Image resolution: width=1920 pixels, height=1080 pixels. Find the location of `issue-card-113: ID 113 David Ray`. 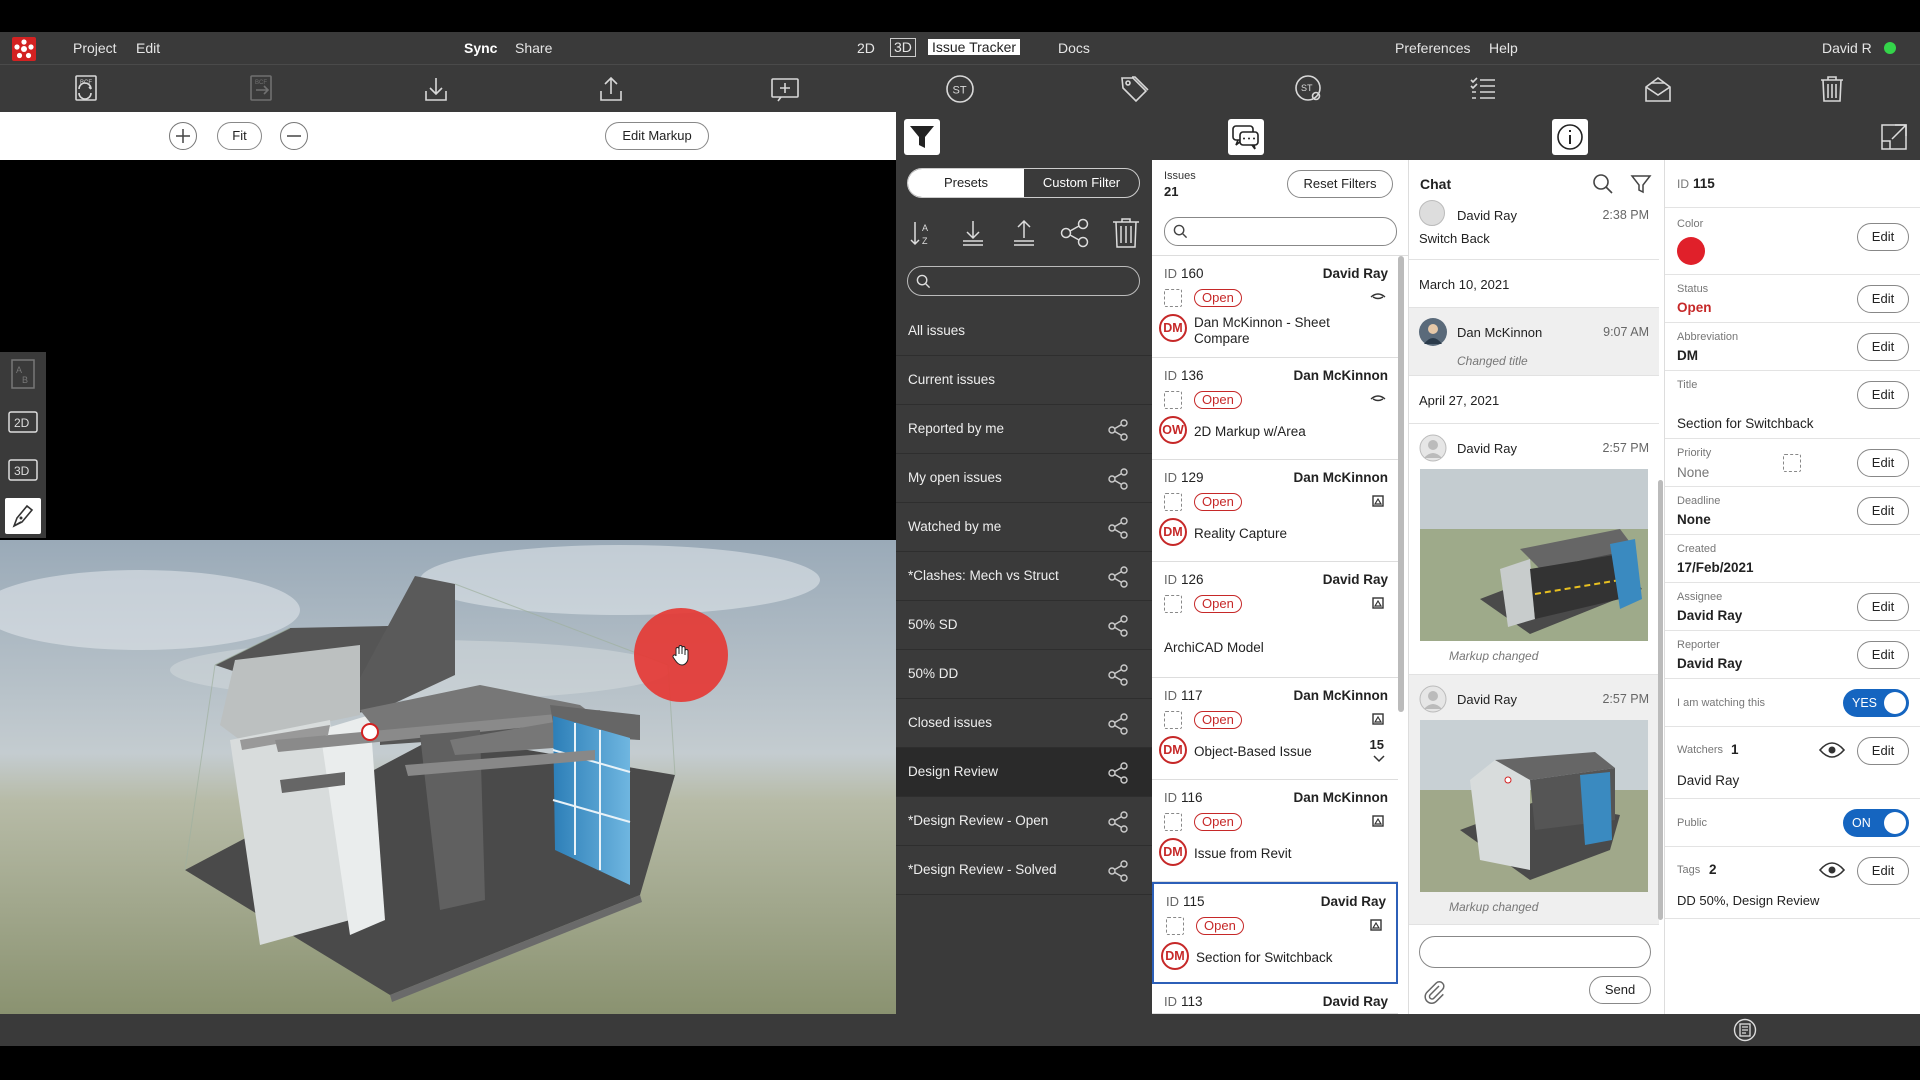

issue-card-113: ID 113 David Ray is located at coordinates (1275, 999).